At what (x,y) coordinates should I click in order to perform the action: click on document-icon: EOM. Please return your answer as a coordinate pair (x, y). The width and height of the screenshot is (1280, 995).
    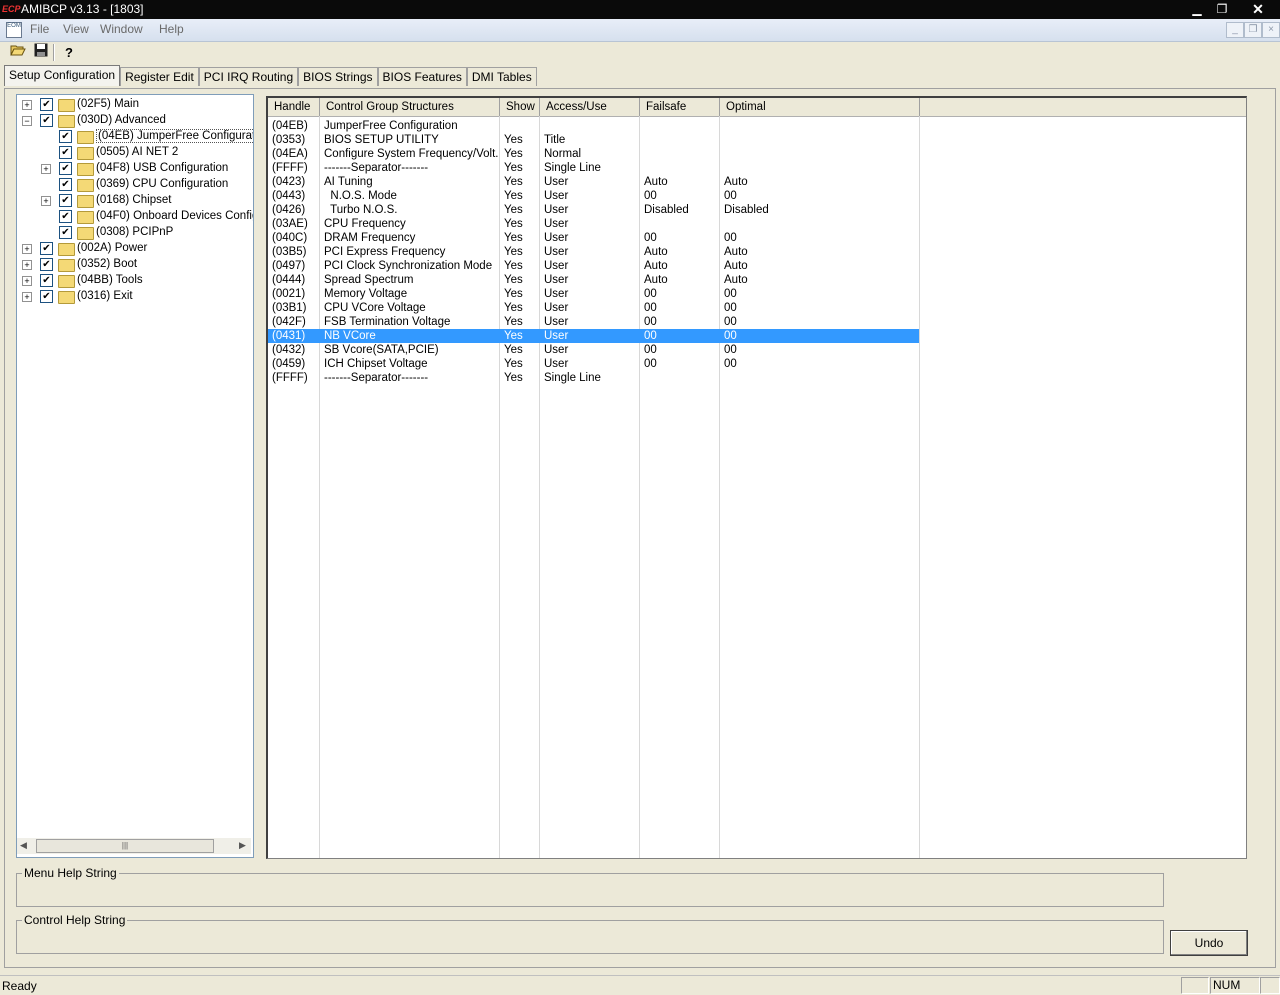
    Looking at the image, I should click on (14, 30).